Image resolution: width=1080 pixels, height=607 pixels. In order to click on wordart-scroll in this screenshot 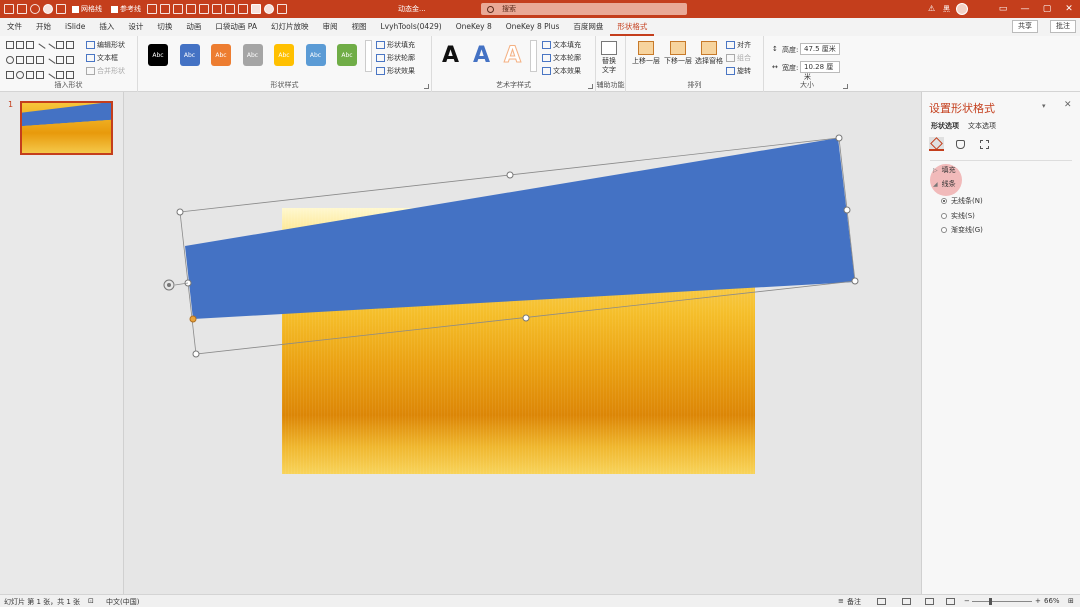, I will do `click(533, 56)`.